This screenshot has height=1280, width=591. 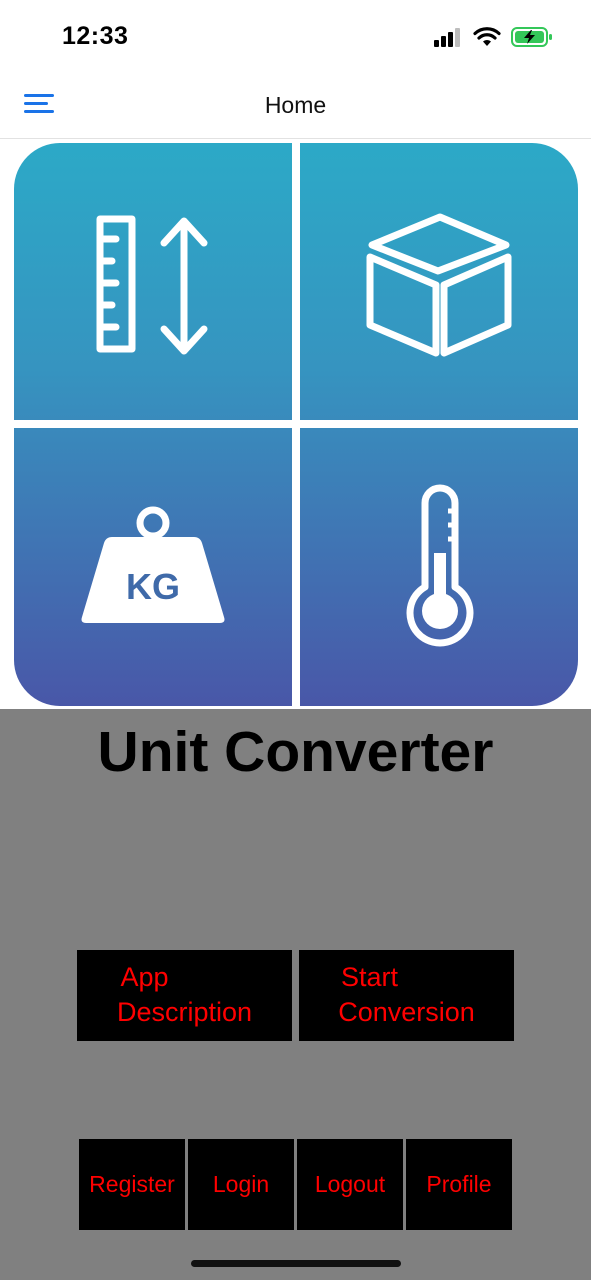 I want to click on register-button: Register, so click(x=132, y=1184).